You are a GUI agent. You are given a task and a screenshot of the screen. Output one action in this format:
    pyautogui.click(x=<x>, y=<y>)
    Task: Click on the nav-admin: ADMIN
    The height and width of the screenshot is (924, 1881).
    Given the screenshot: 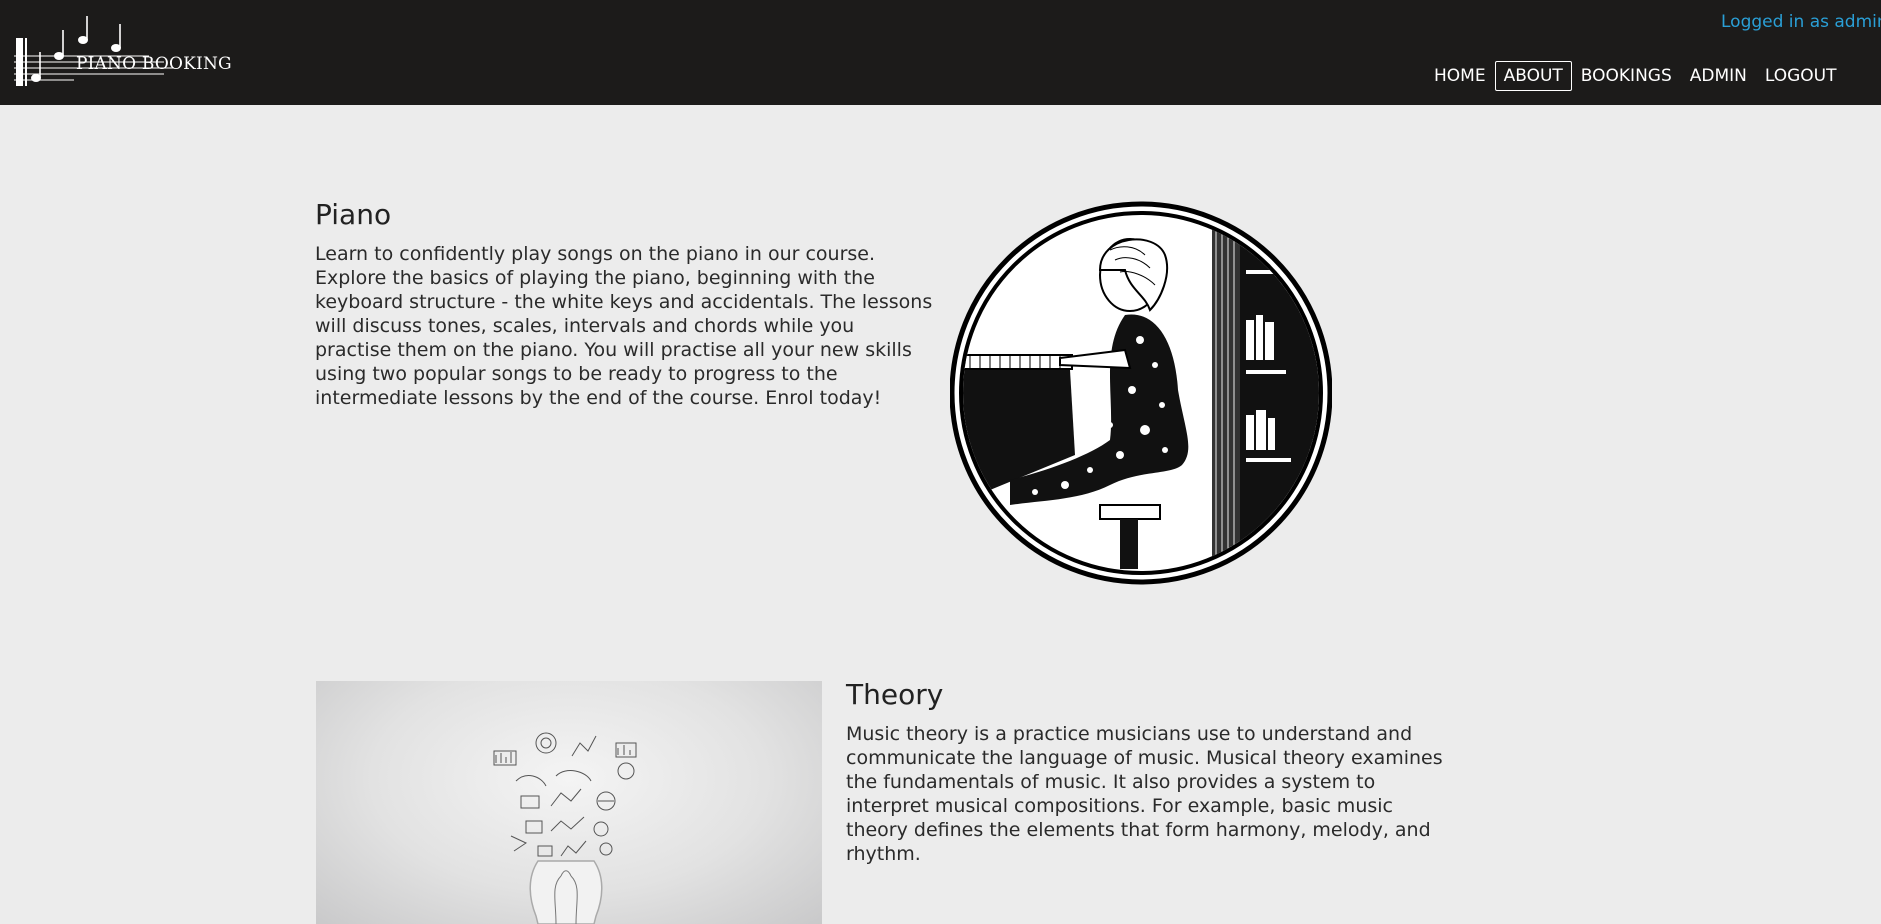 What is the action you would take?
    pyautogui.click(x=1718, y=76)
    